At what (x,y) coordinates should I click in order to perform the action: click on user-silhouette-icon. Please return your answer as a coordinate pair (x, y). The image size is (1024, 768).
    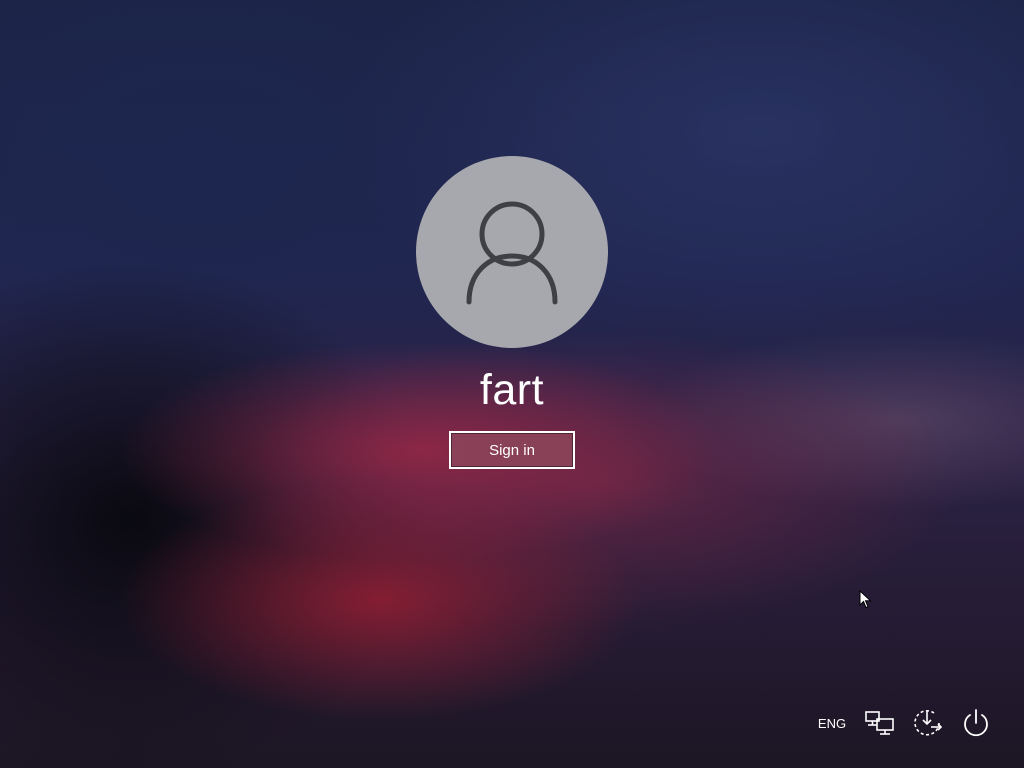
    Looking at the image, I should click on (512, 253).